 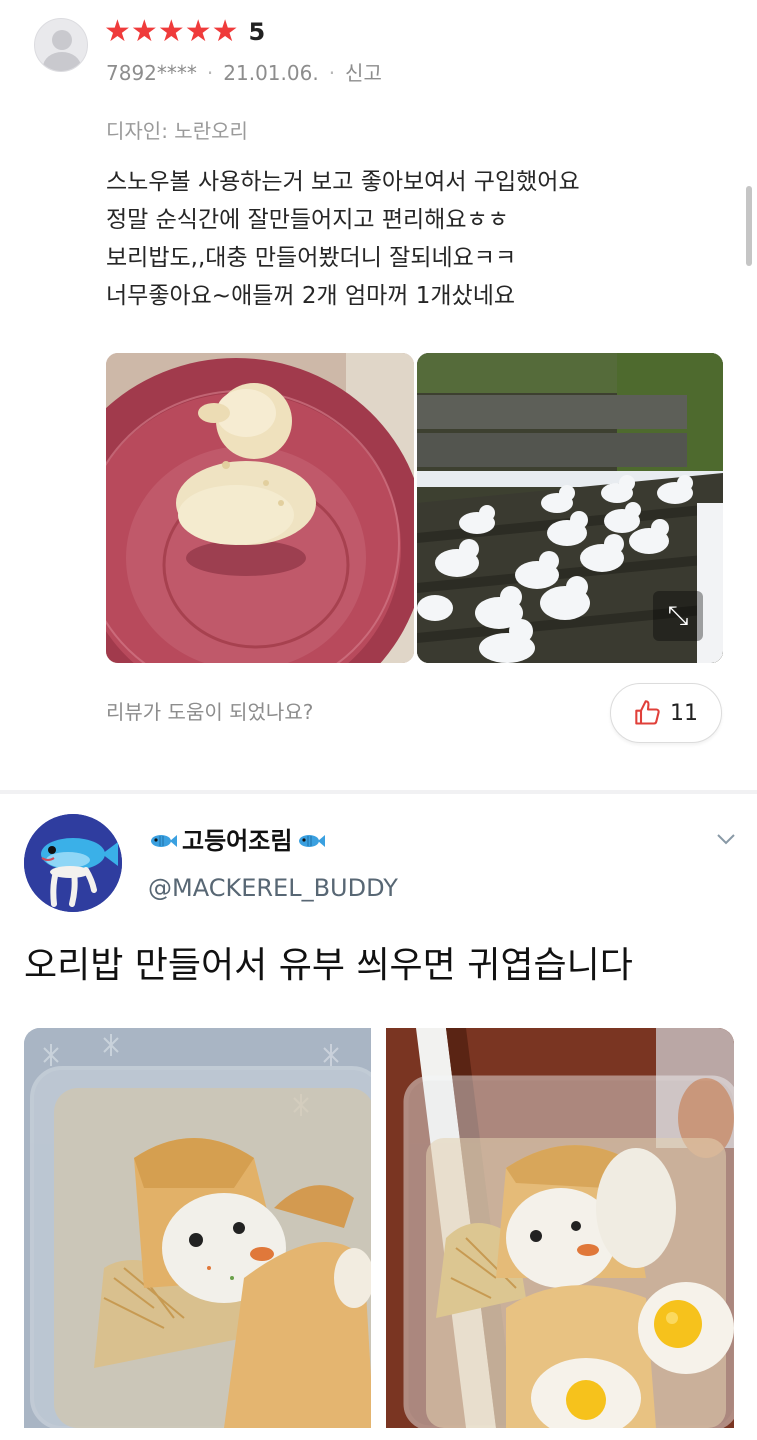 I want to click on user-handle: @MACKEREL_BUDDY, so click(x=273, y=888).